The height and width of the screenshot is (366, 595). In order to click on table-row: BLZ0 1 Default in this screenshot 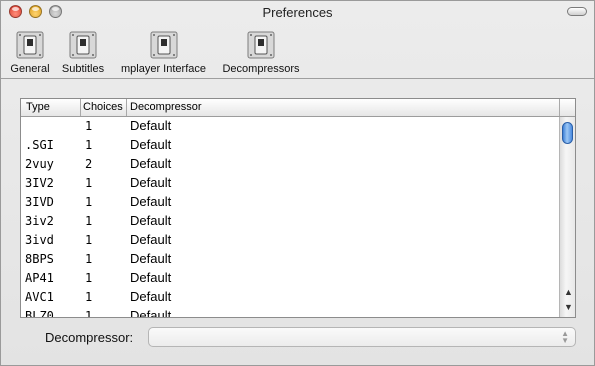, I will do `click(290, 312)`.